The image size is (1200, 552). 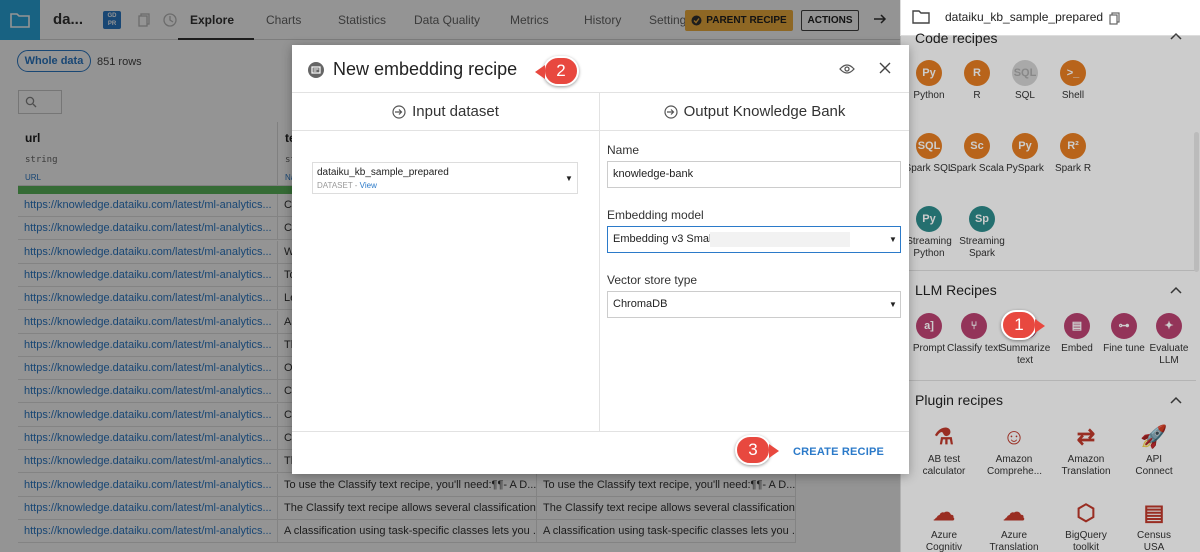 What do you see at coordinates (1024, 17) in the screenshot?
I see `right-panel-title: dataiku_kb_sample_prepared` at bounding box center [1024, 17].